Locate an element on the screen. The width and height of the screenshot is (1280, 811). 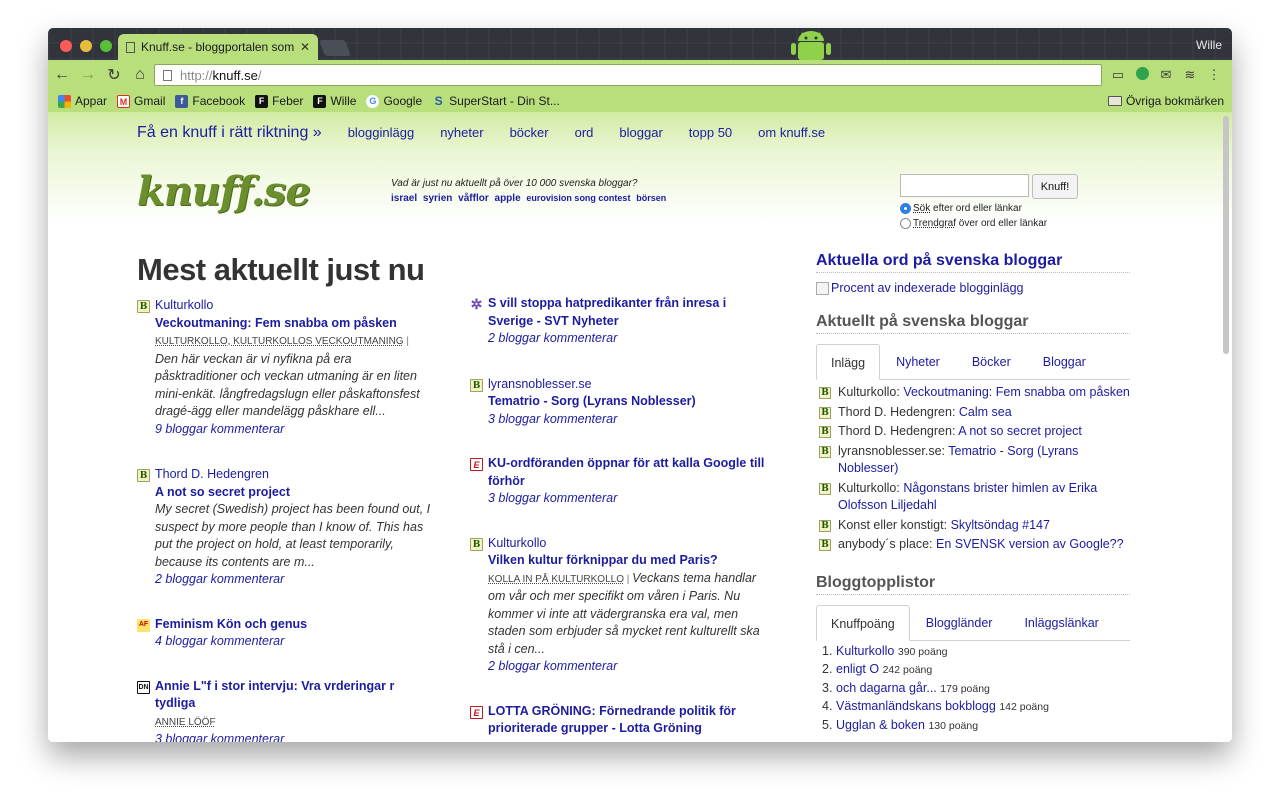
chart-image-alt: Procent av indexerade blogginlägg is located at coordinates (973, 288).